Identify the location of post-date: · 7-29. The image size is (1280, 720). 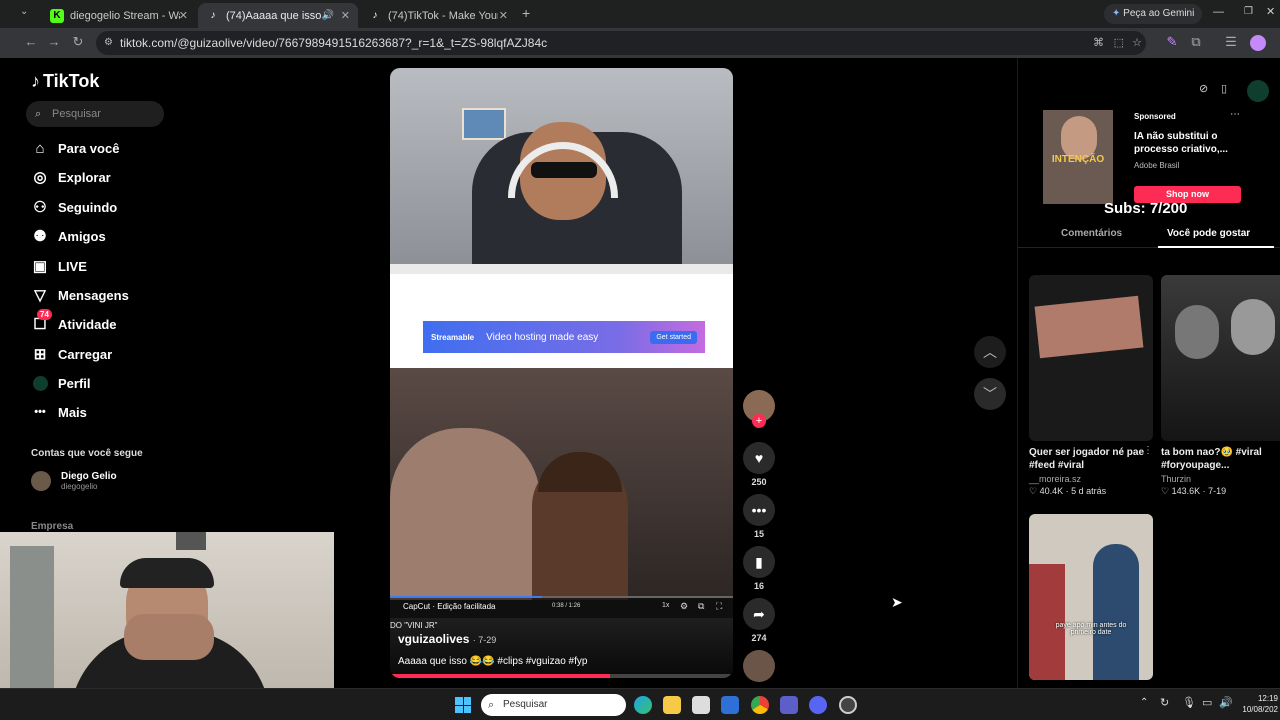
(484, 640).